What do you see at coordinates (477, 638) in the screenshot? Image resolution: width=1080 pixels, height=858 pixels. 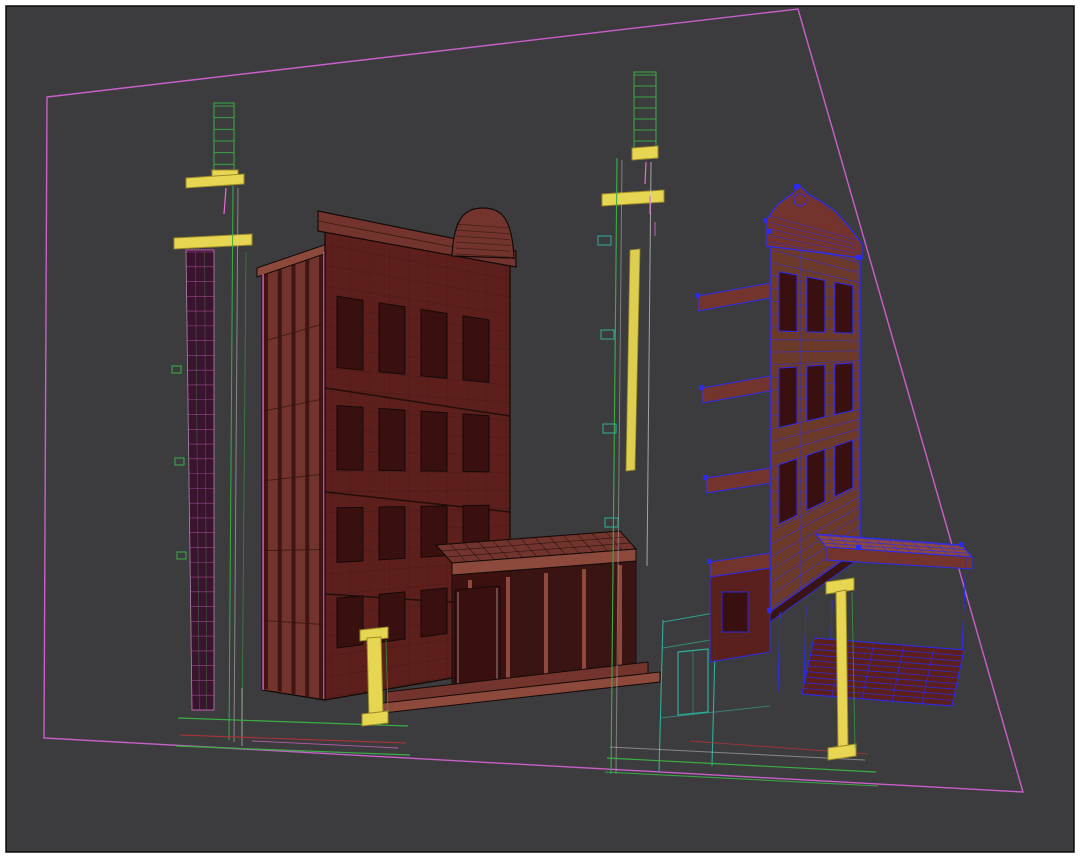 I see `door` at bounding box center [477, 638].